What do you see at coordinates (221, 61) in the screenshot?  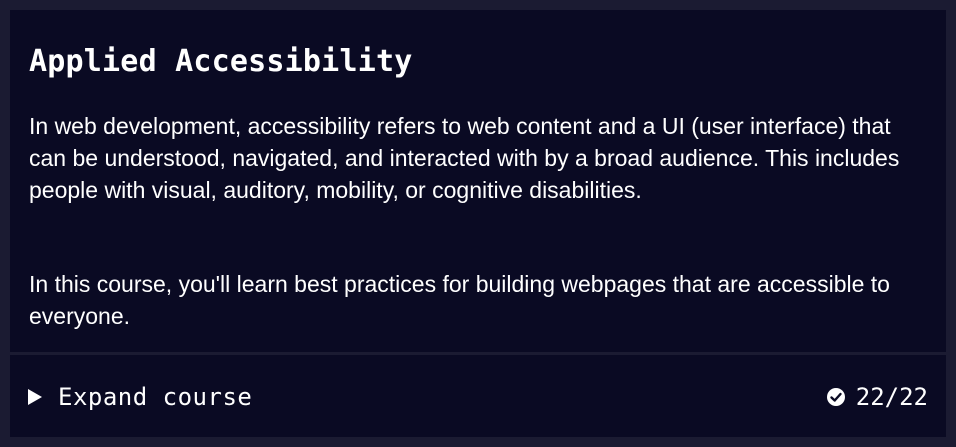 I see `course-title: Applied Accessibility` at bounding box center [221, 61].